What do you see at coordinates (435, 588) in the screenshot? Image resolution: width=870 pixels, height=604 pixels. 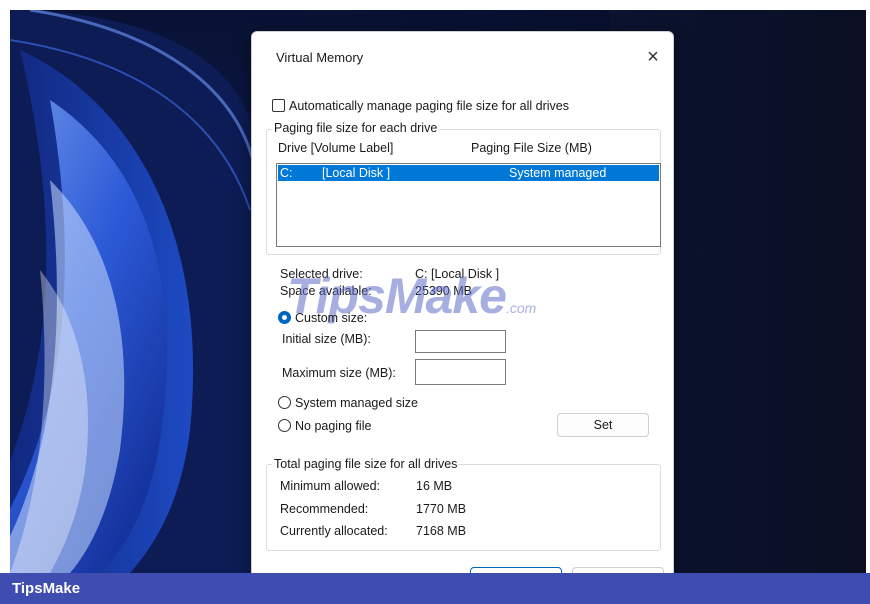 I see `brand-bar: TipsMake` at bounding box center [435, 588].